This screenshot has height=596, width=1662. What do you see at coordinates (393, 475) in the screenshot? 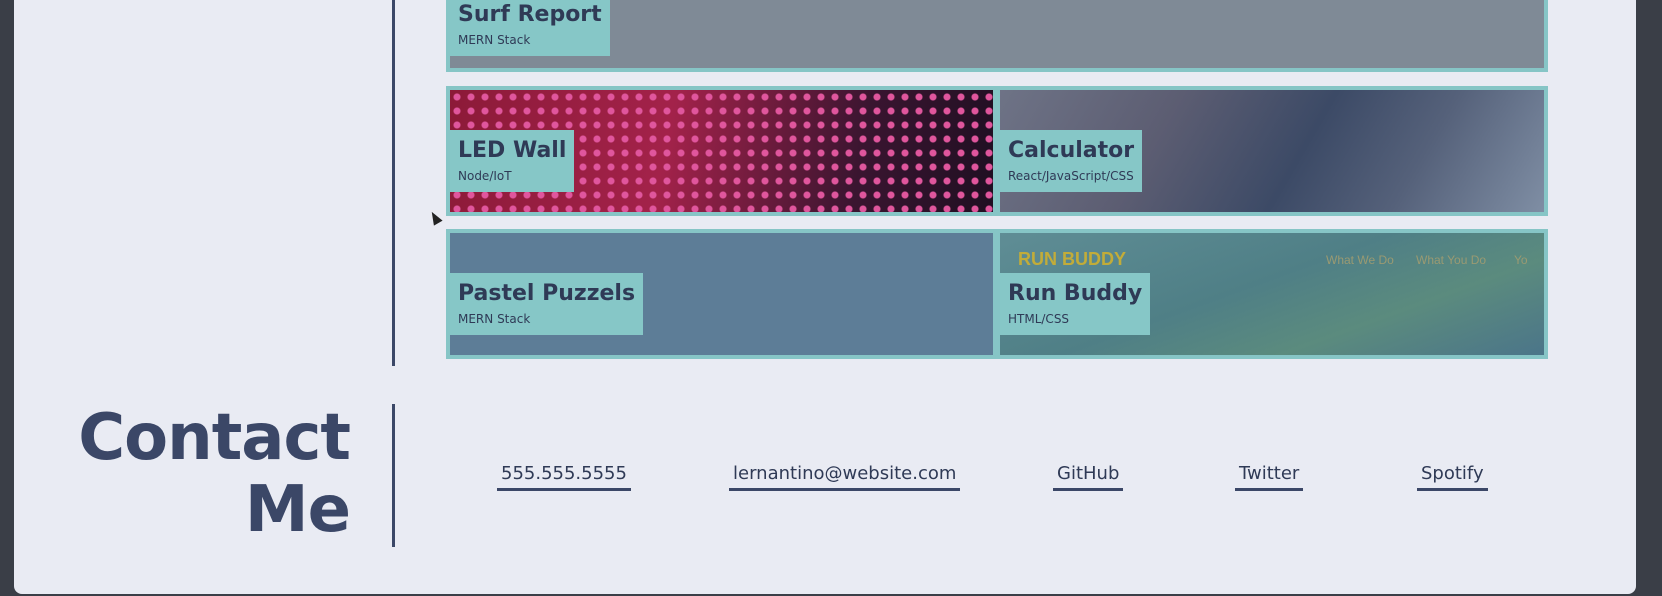
I see `contact-divider` at bounding box center [393, 475].